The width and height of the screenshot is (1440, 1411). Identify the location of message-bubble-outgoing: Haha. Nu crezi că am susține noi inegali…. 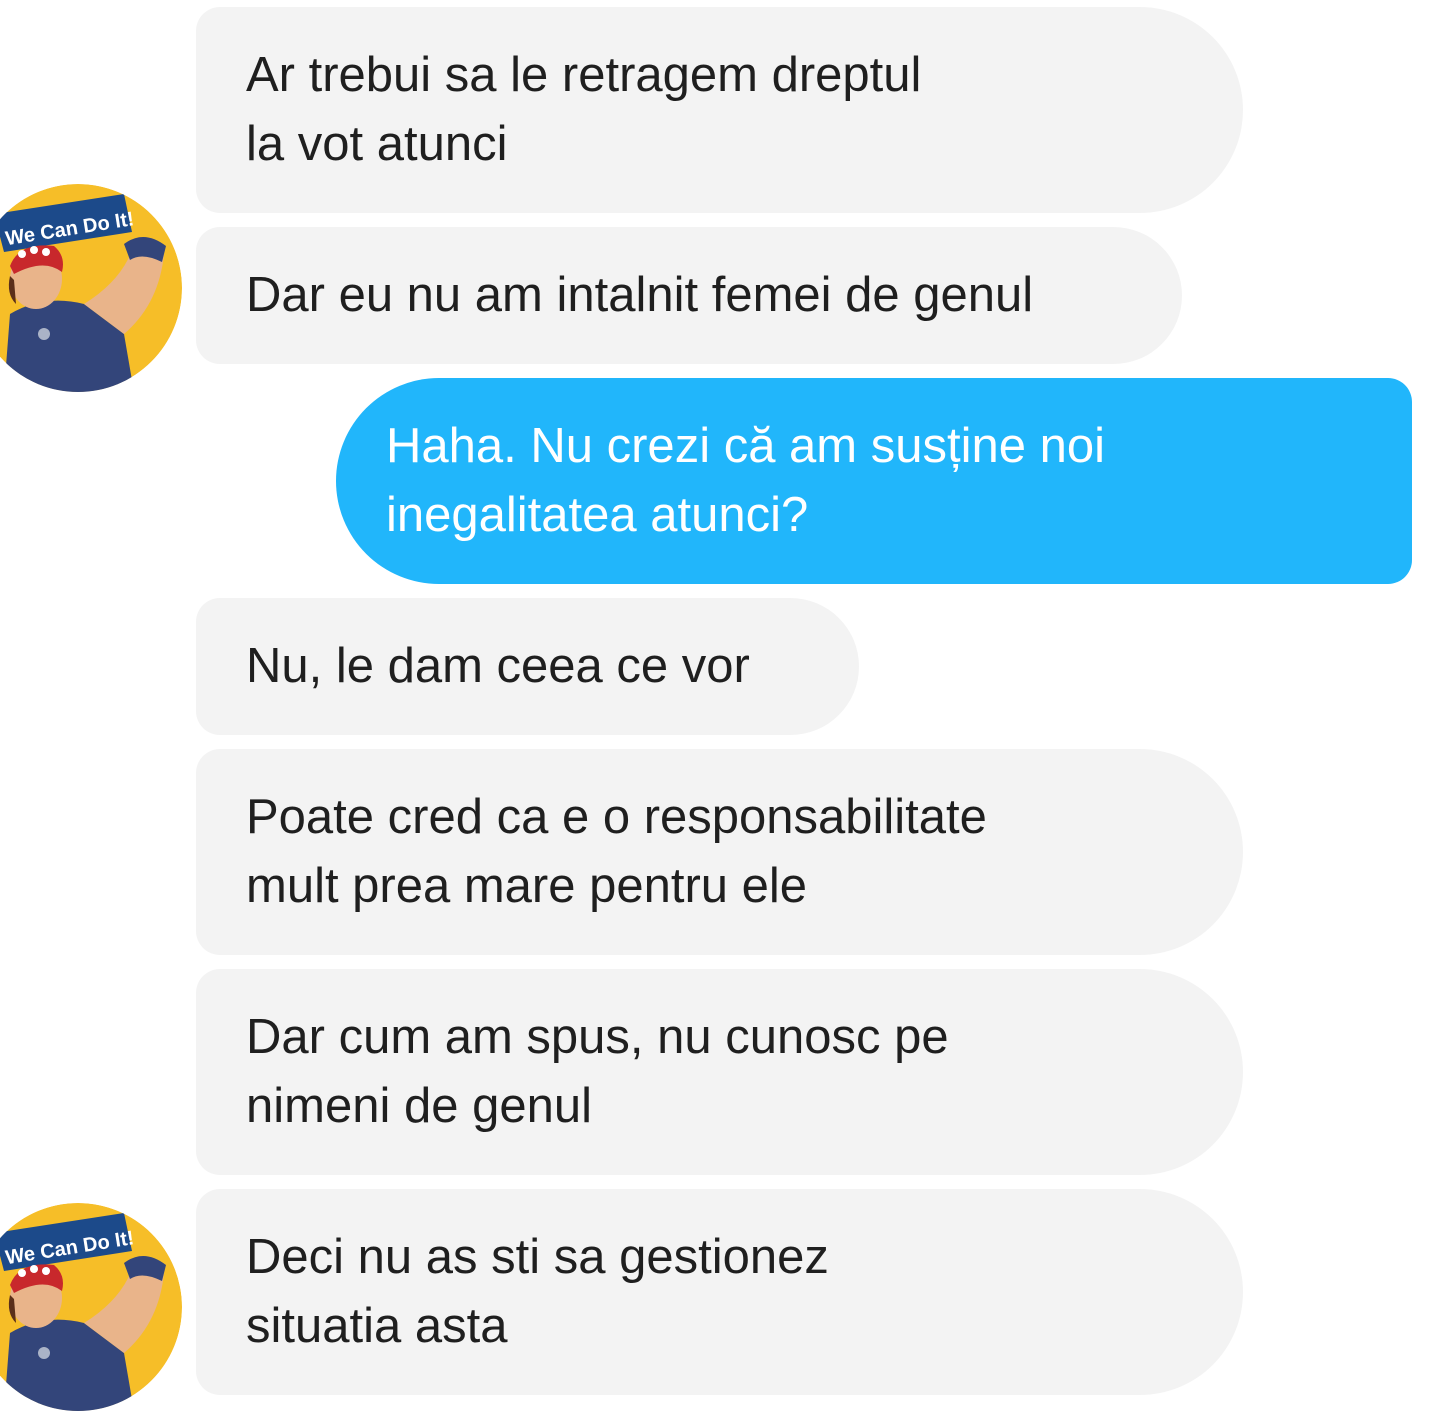
(874, 481).